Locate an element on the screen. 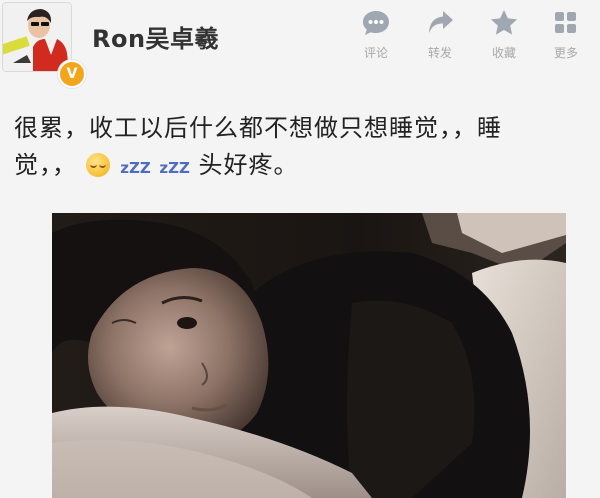 This screenshot has height=498, width=600. comment-icon is located at coordinates (376, 23).